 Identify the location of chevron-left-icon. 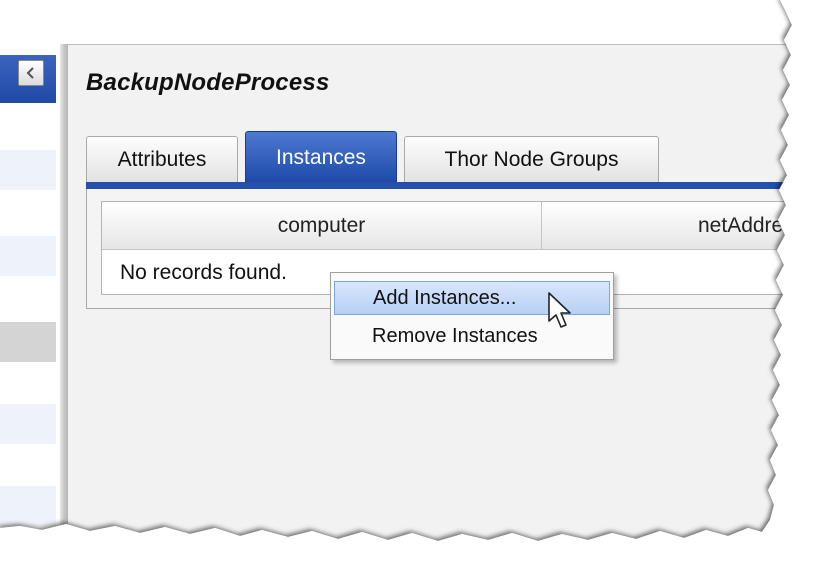
(30, 73).